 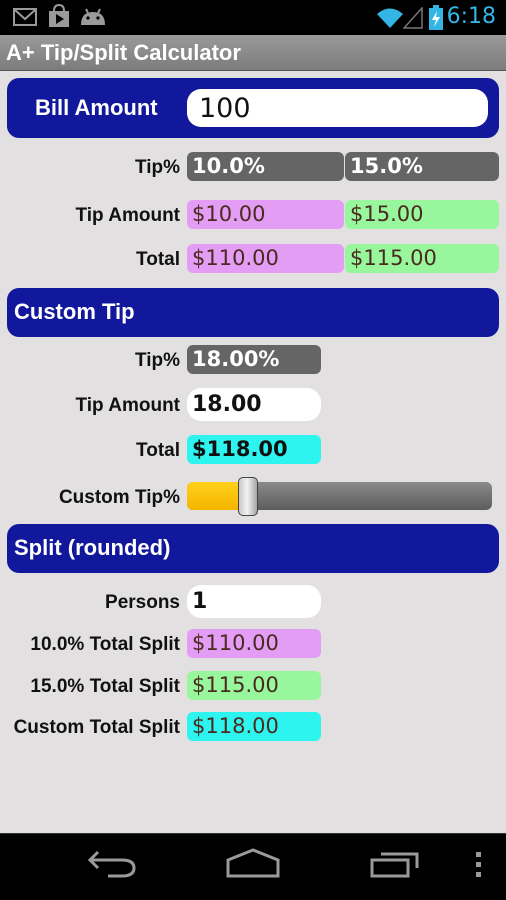 I want to click on tip-pct-15: 15.0%, so click(x=422, y=166).